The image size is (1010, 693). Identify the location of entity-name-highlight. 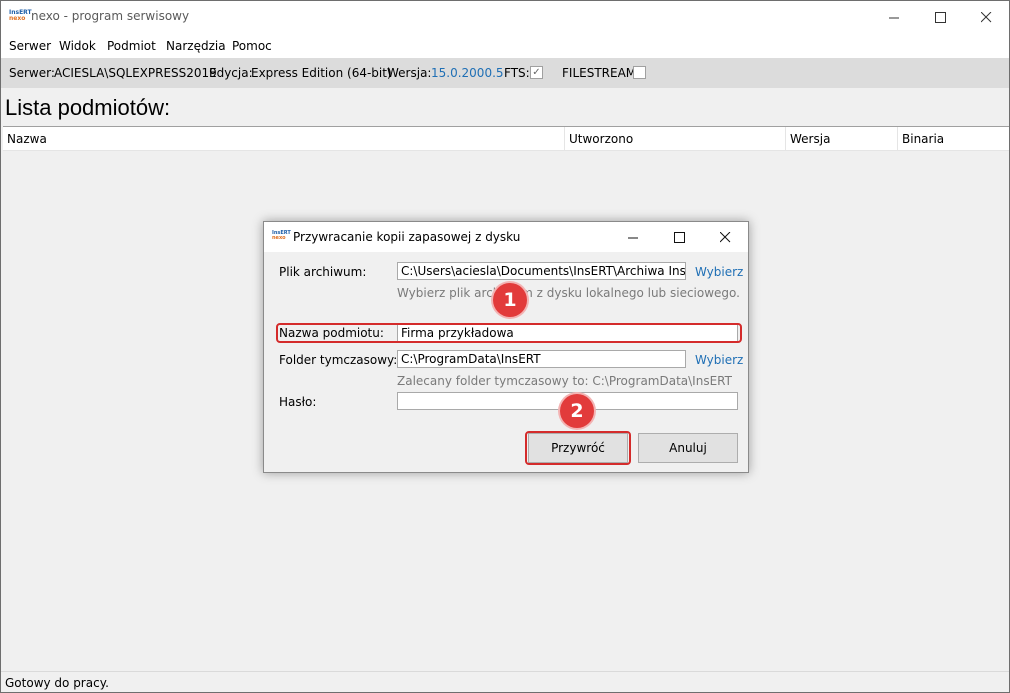
(509, 333).